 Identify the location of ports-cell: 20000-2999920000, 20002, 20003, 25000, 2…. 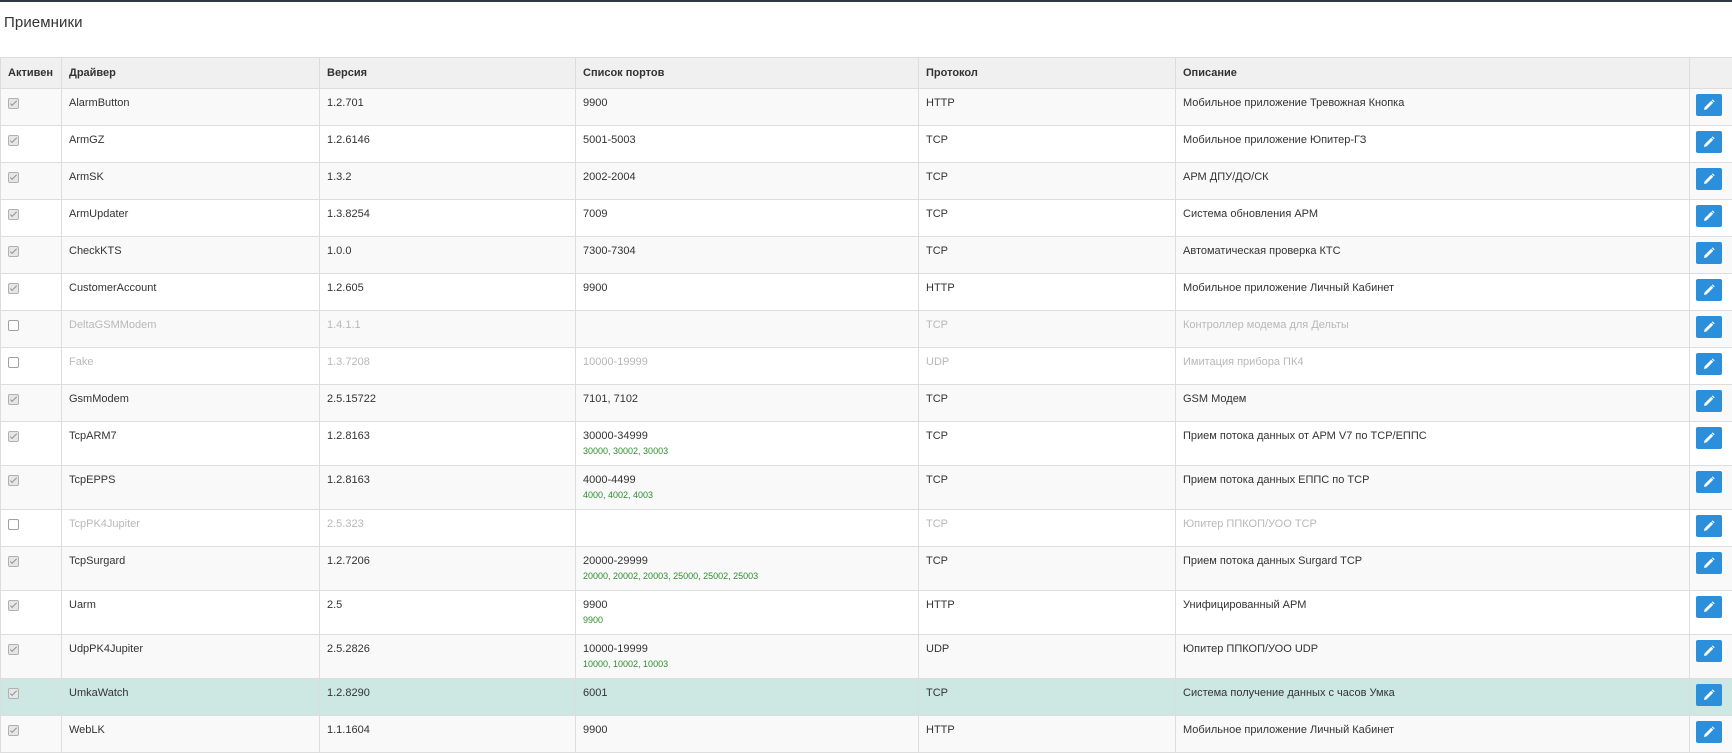
(747, 569).